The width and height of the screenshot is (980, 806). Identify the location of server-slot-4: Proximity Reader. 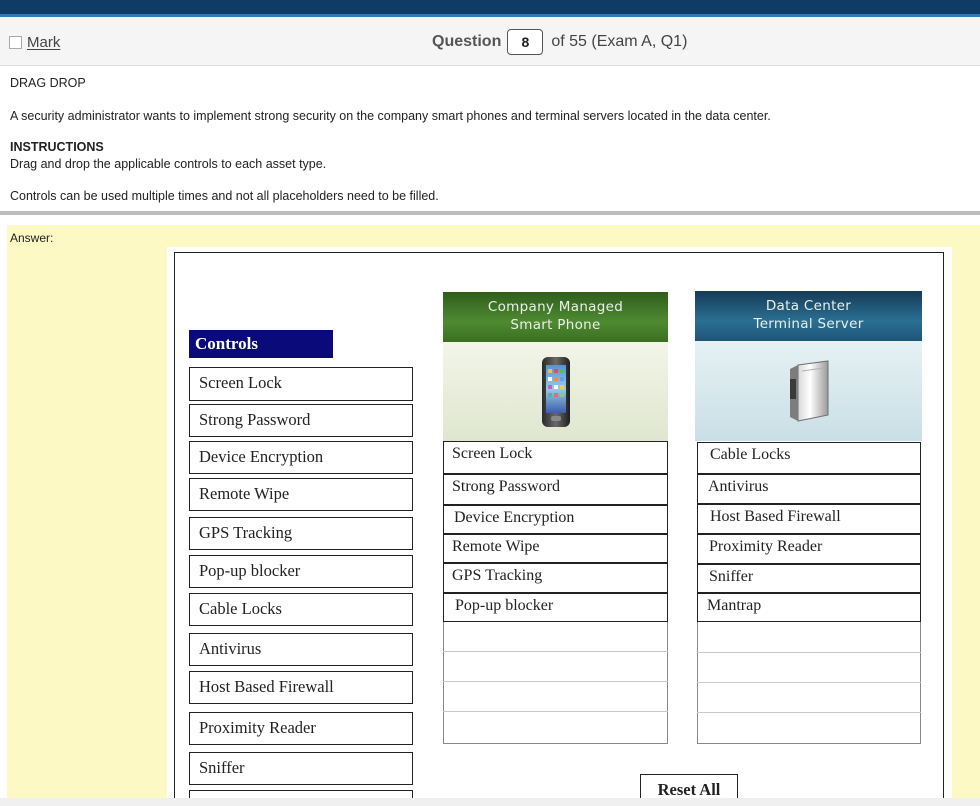
(809, 549).